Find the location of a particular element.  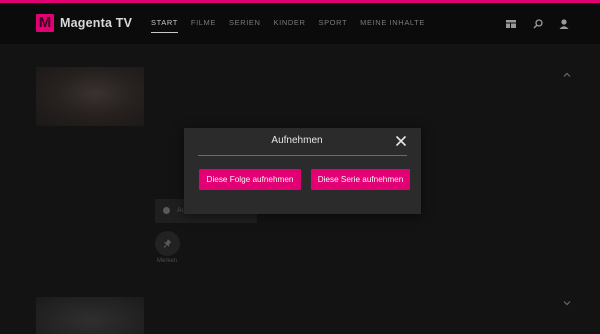

record-episode-button: Diese Folge aufnehmen is located at coordinates (250, 179).